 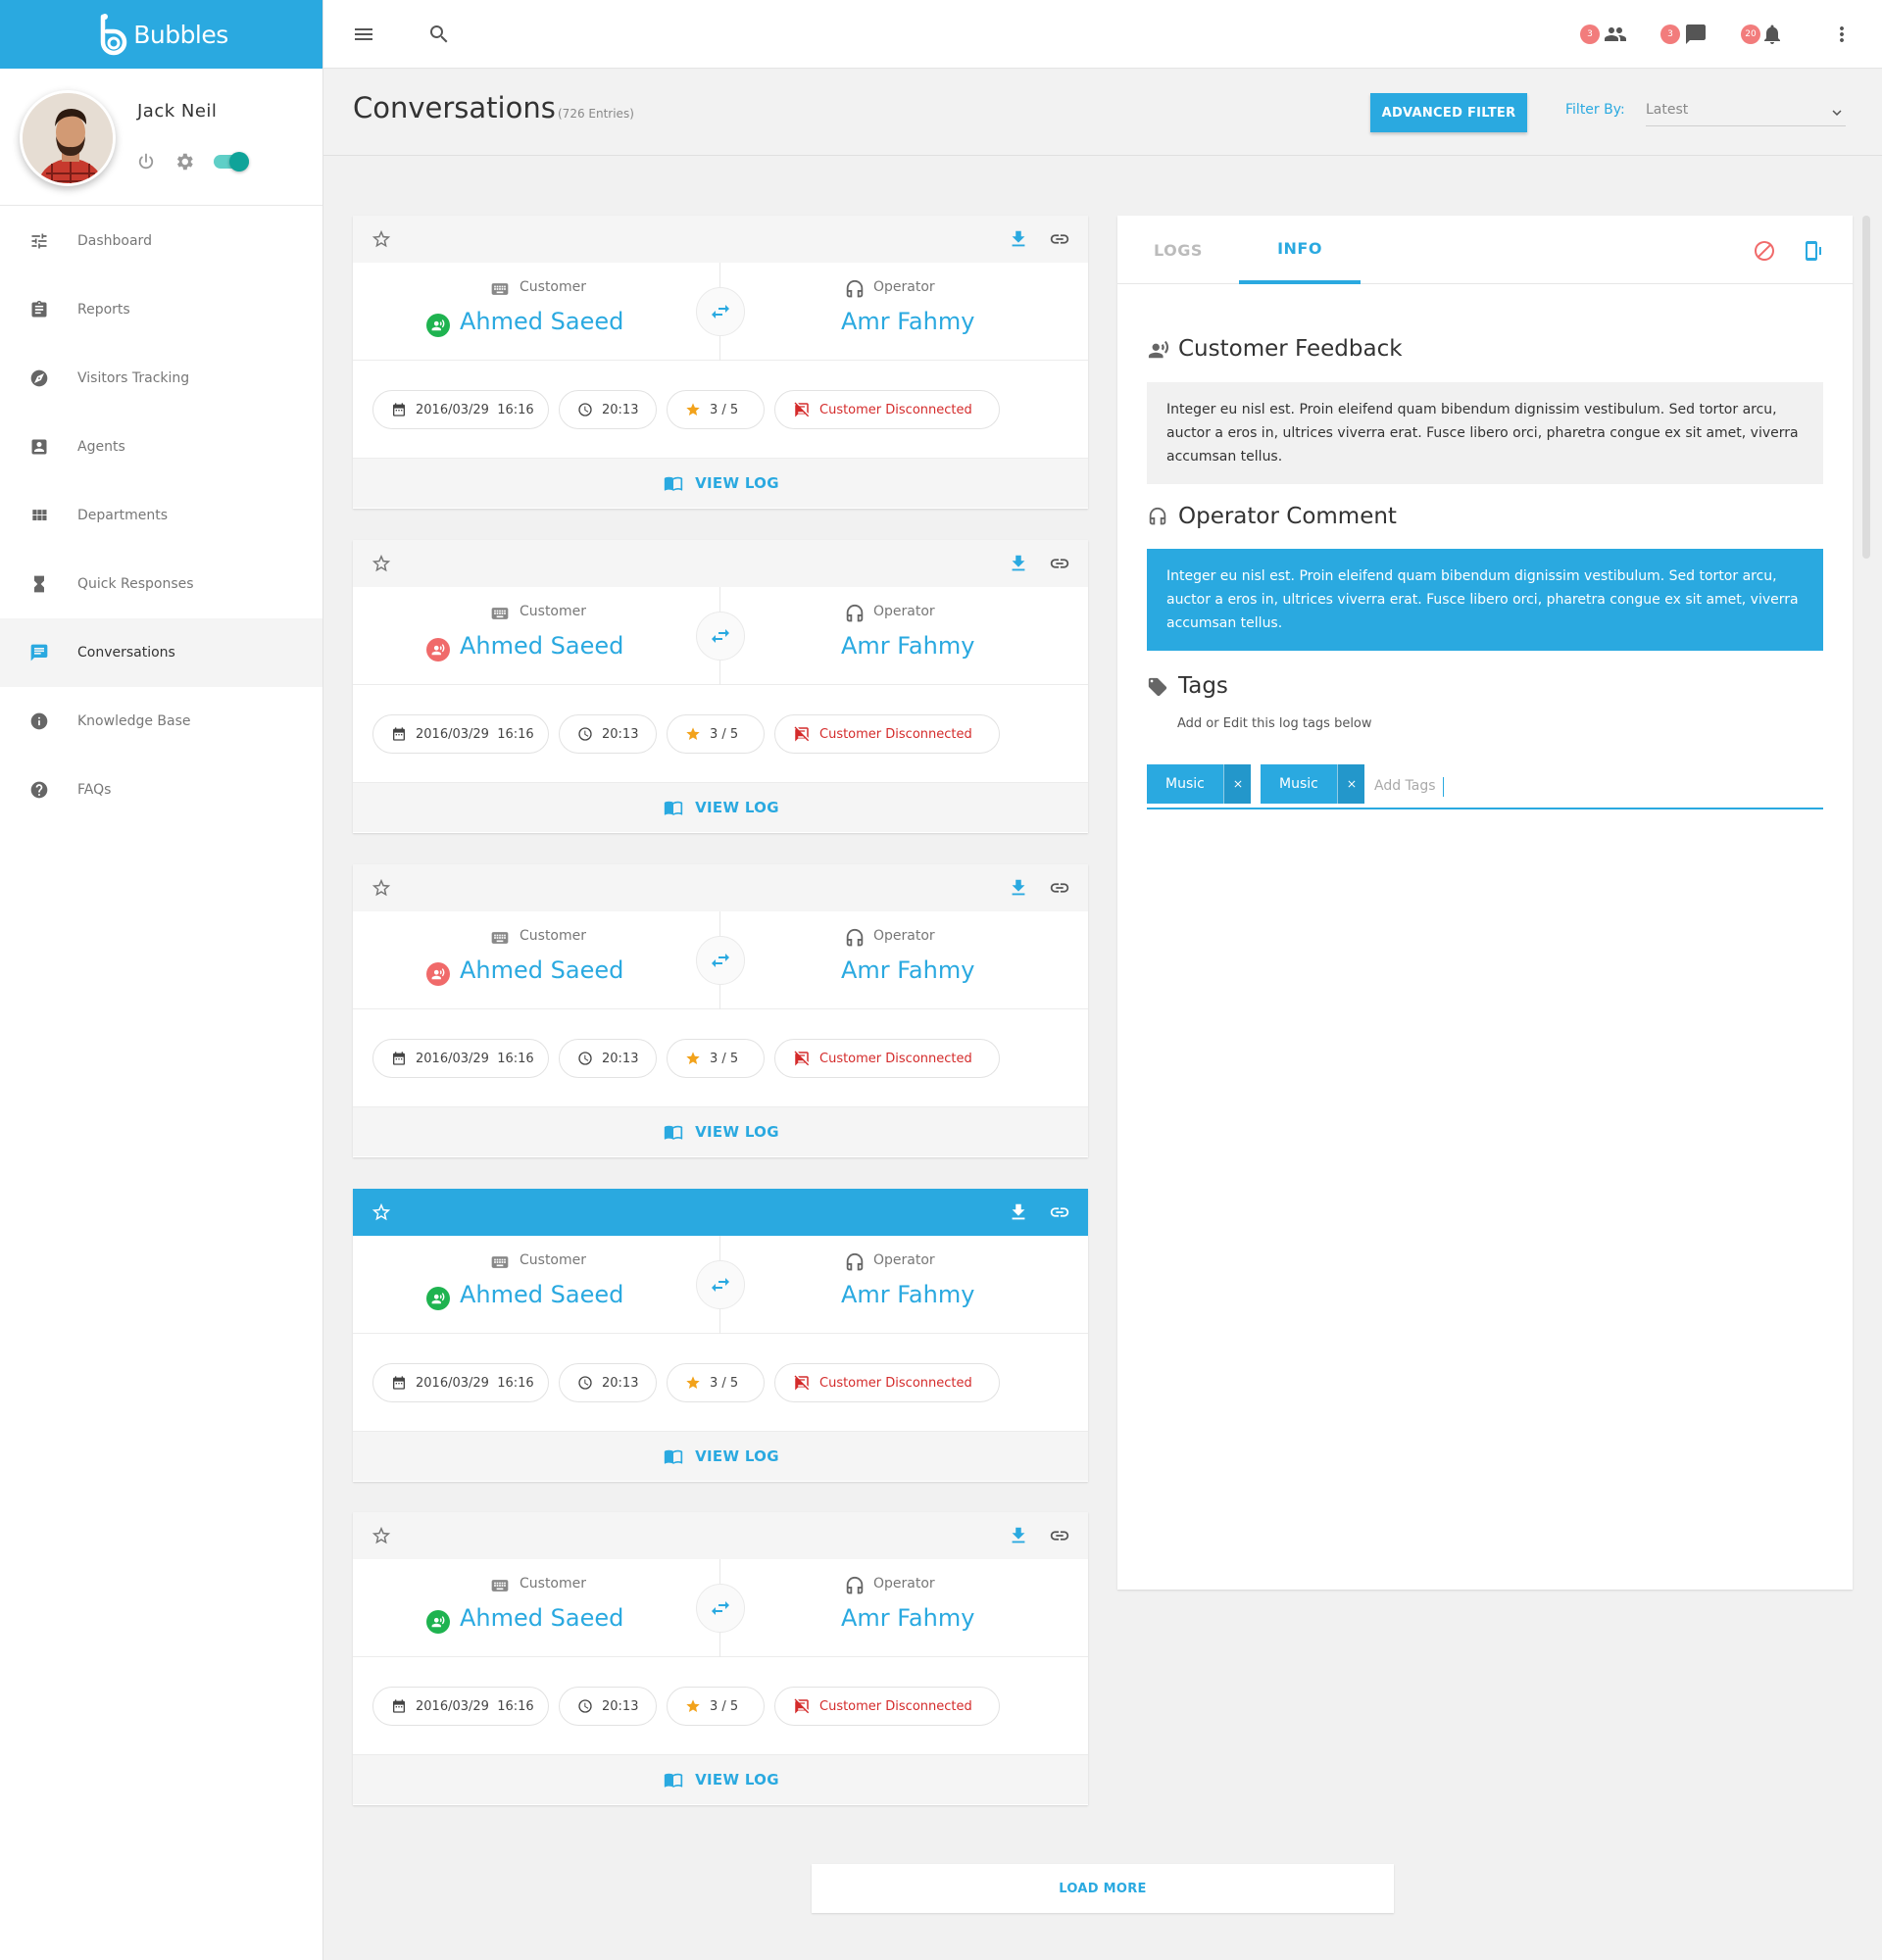 I want to click on hourglass-icon, so click(x=39, y=584).